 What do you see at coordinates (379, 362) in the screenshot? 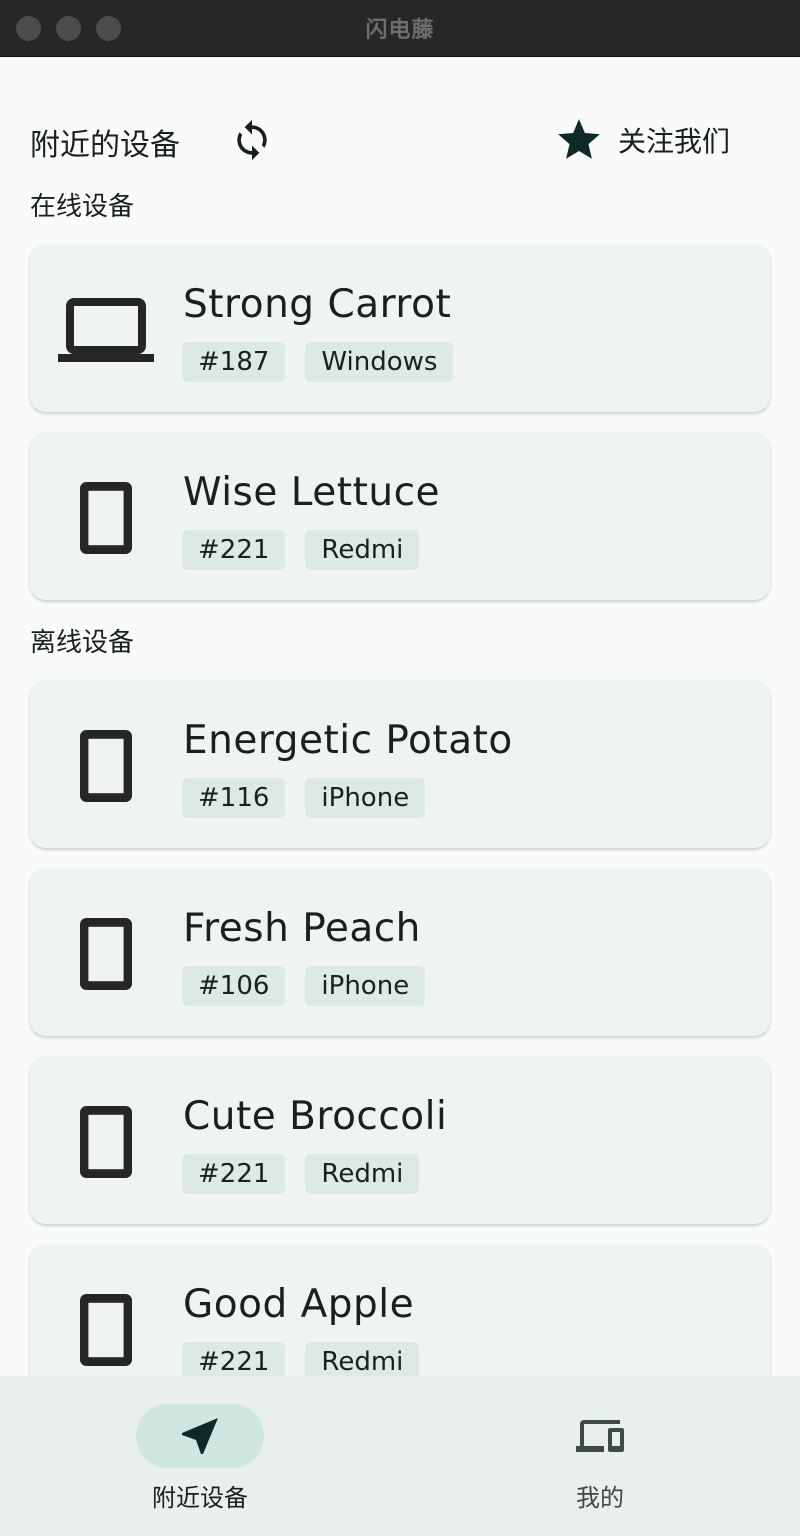
I see `device-platform-tag: Windows` at bounding box center [379, 362].